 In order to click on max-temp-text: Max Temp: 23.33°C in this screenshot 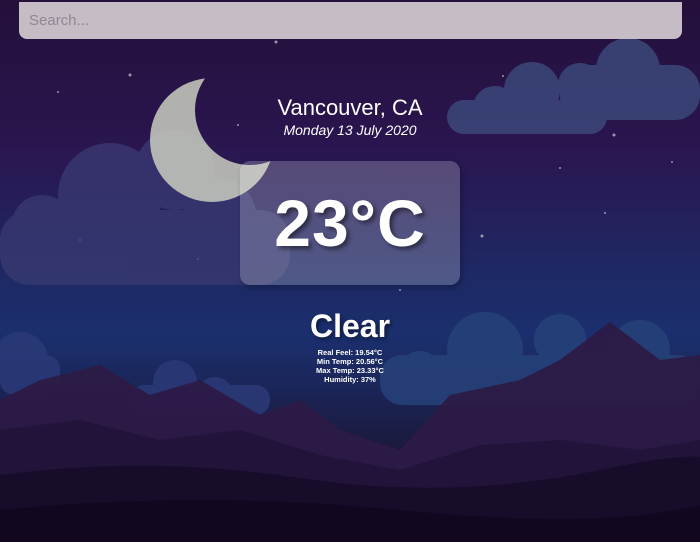, I will do `click(350, 370)`.